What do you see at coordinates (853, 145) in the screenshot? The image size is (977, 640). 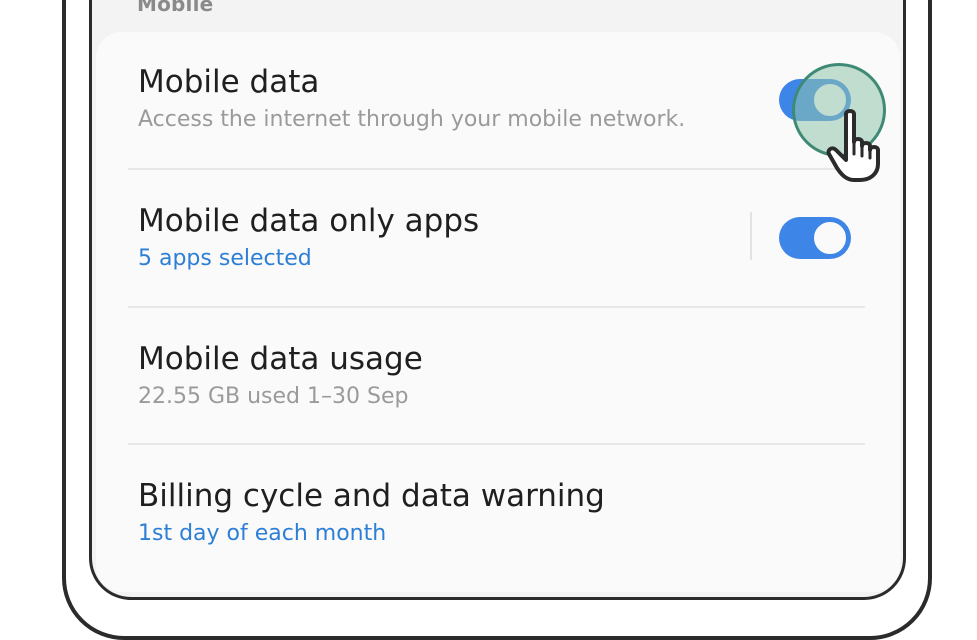 I see `pointing-hand-icon` at bounding box center [853, 145].